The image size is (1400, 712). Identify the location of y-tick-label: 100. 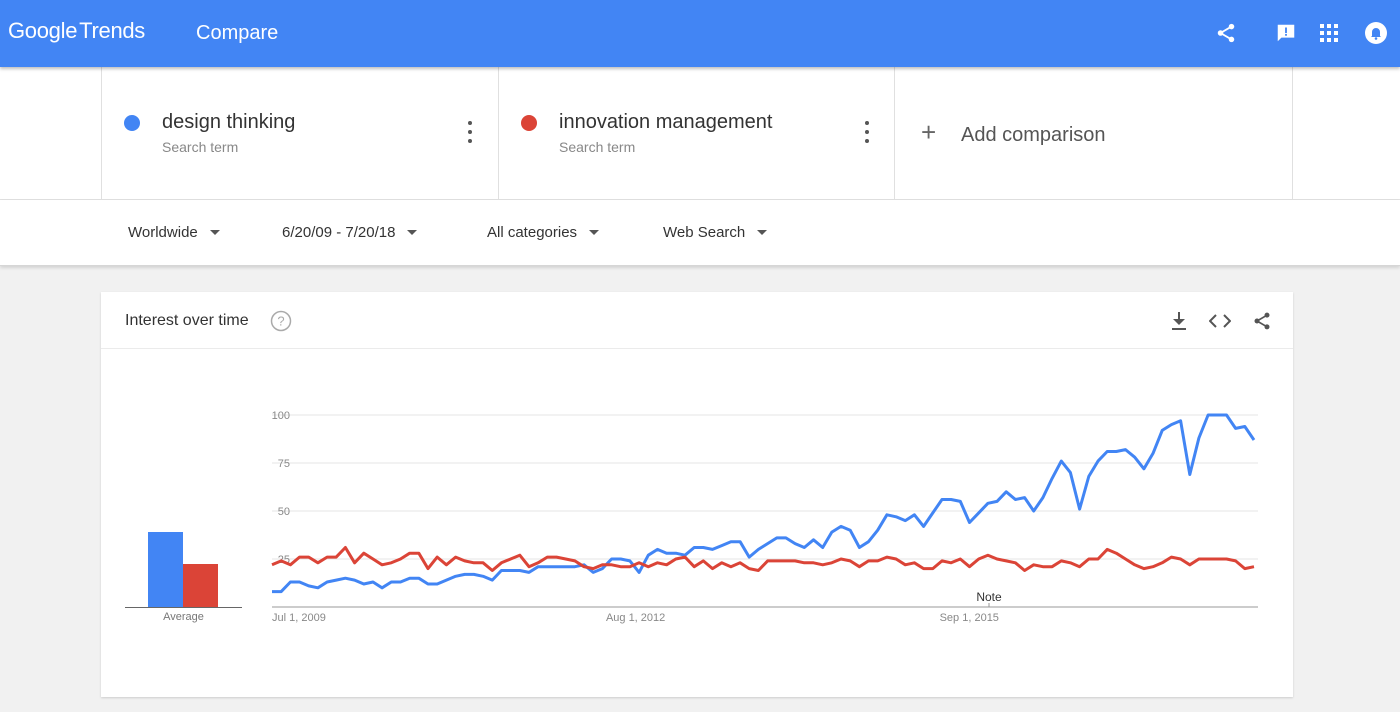
(281, 416).